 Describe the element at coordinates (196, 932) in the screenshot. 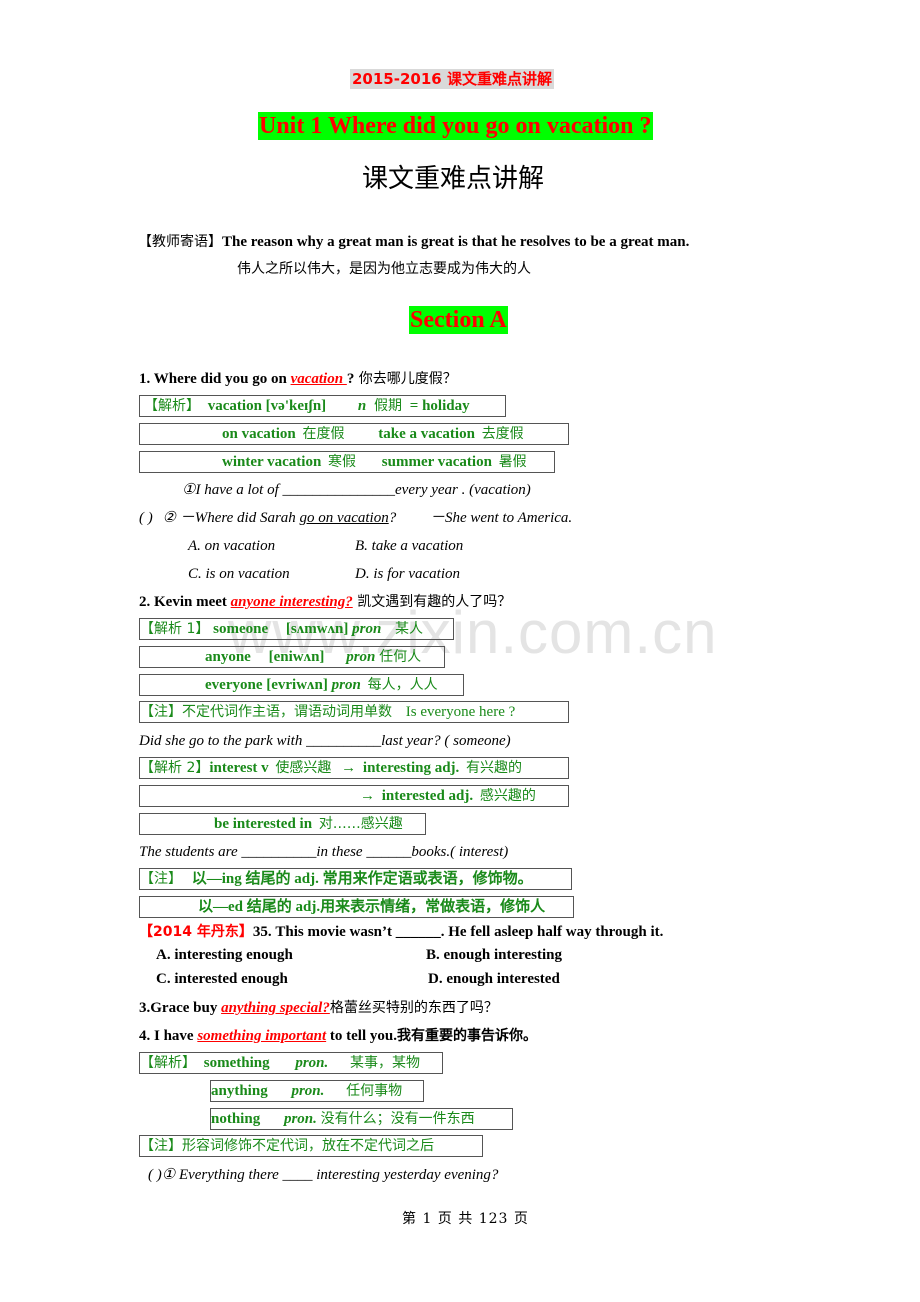

I see `exam-tag: 【2014 年丹东】` at that location.